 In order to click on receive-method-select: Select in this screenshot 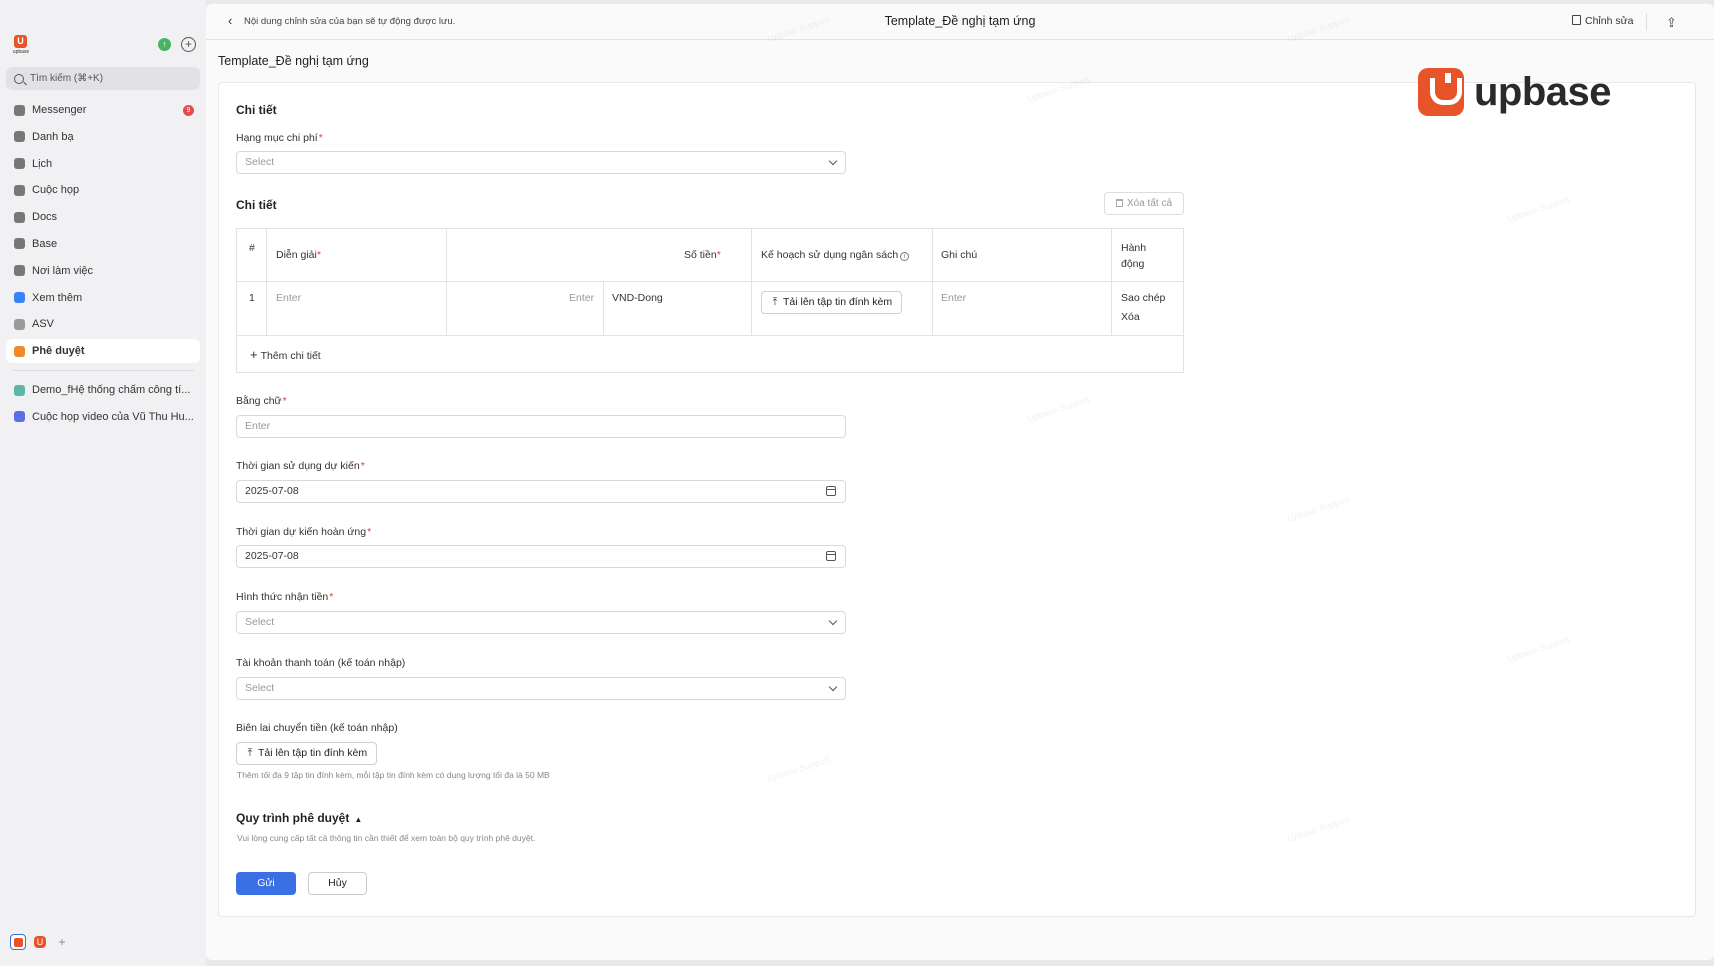, I will do `click(541, 622)`.